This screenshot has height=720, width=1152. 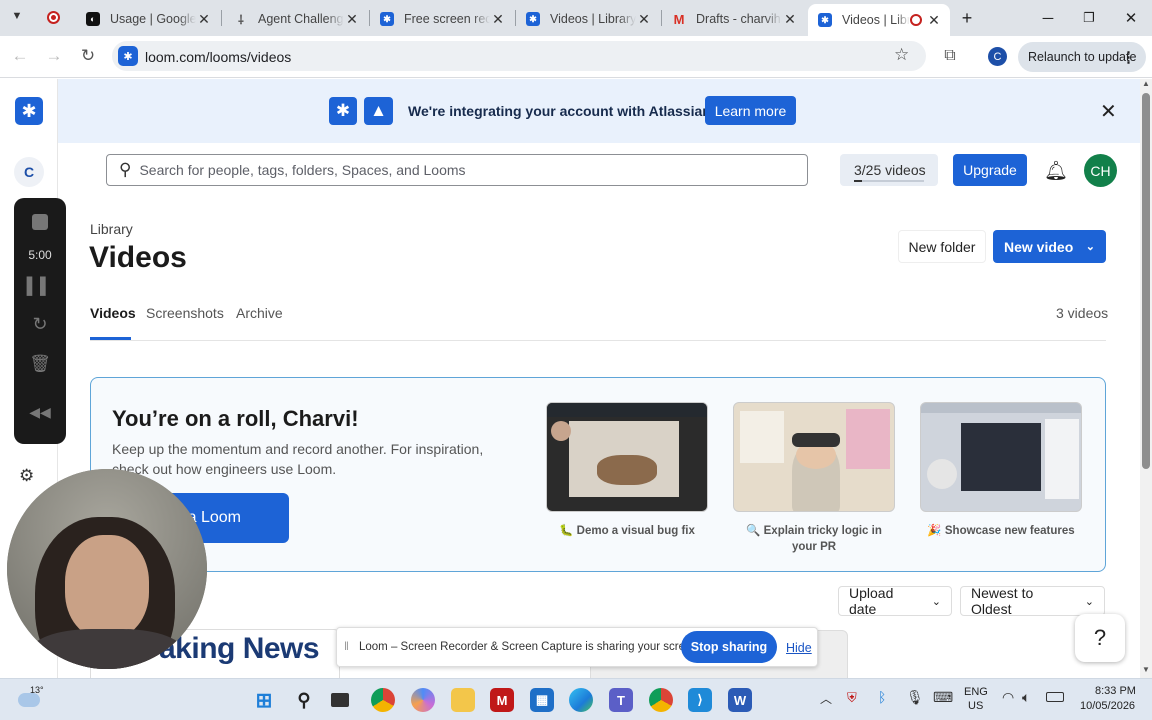 What do you see at coordinates (750, 110) in the screenshot?
I see `learn-more-button: Learn more` at bounding box center [750, 110].